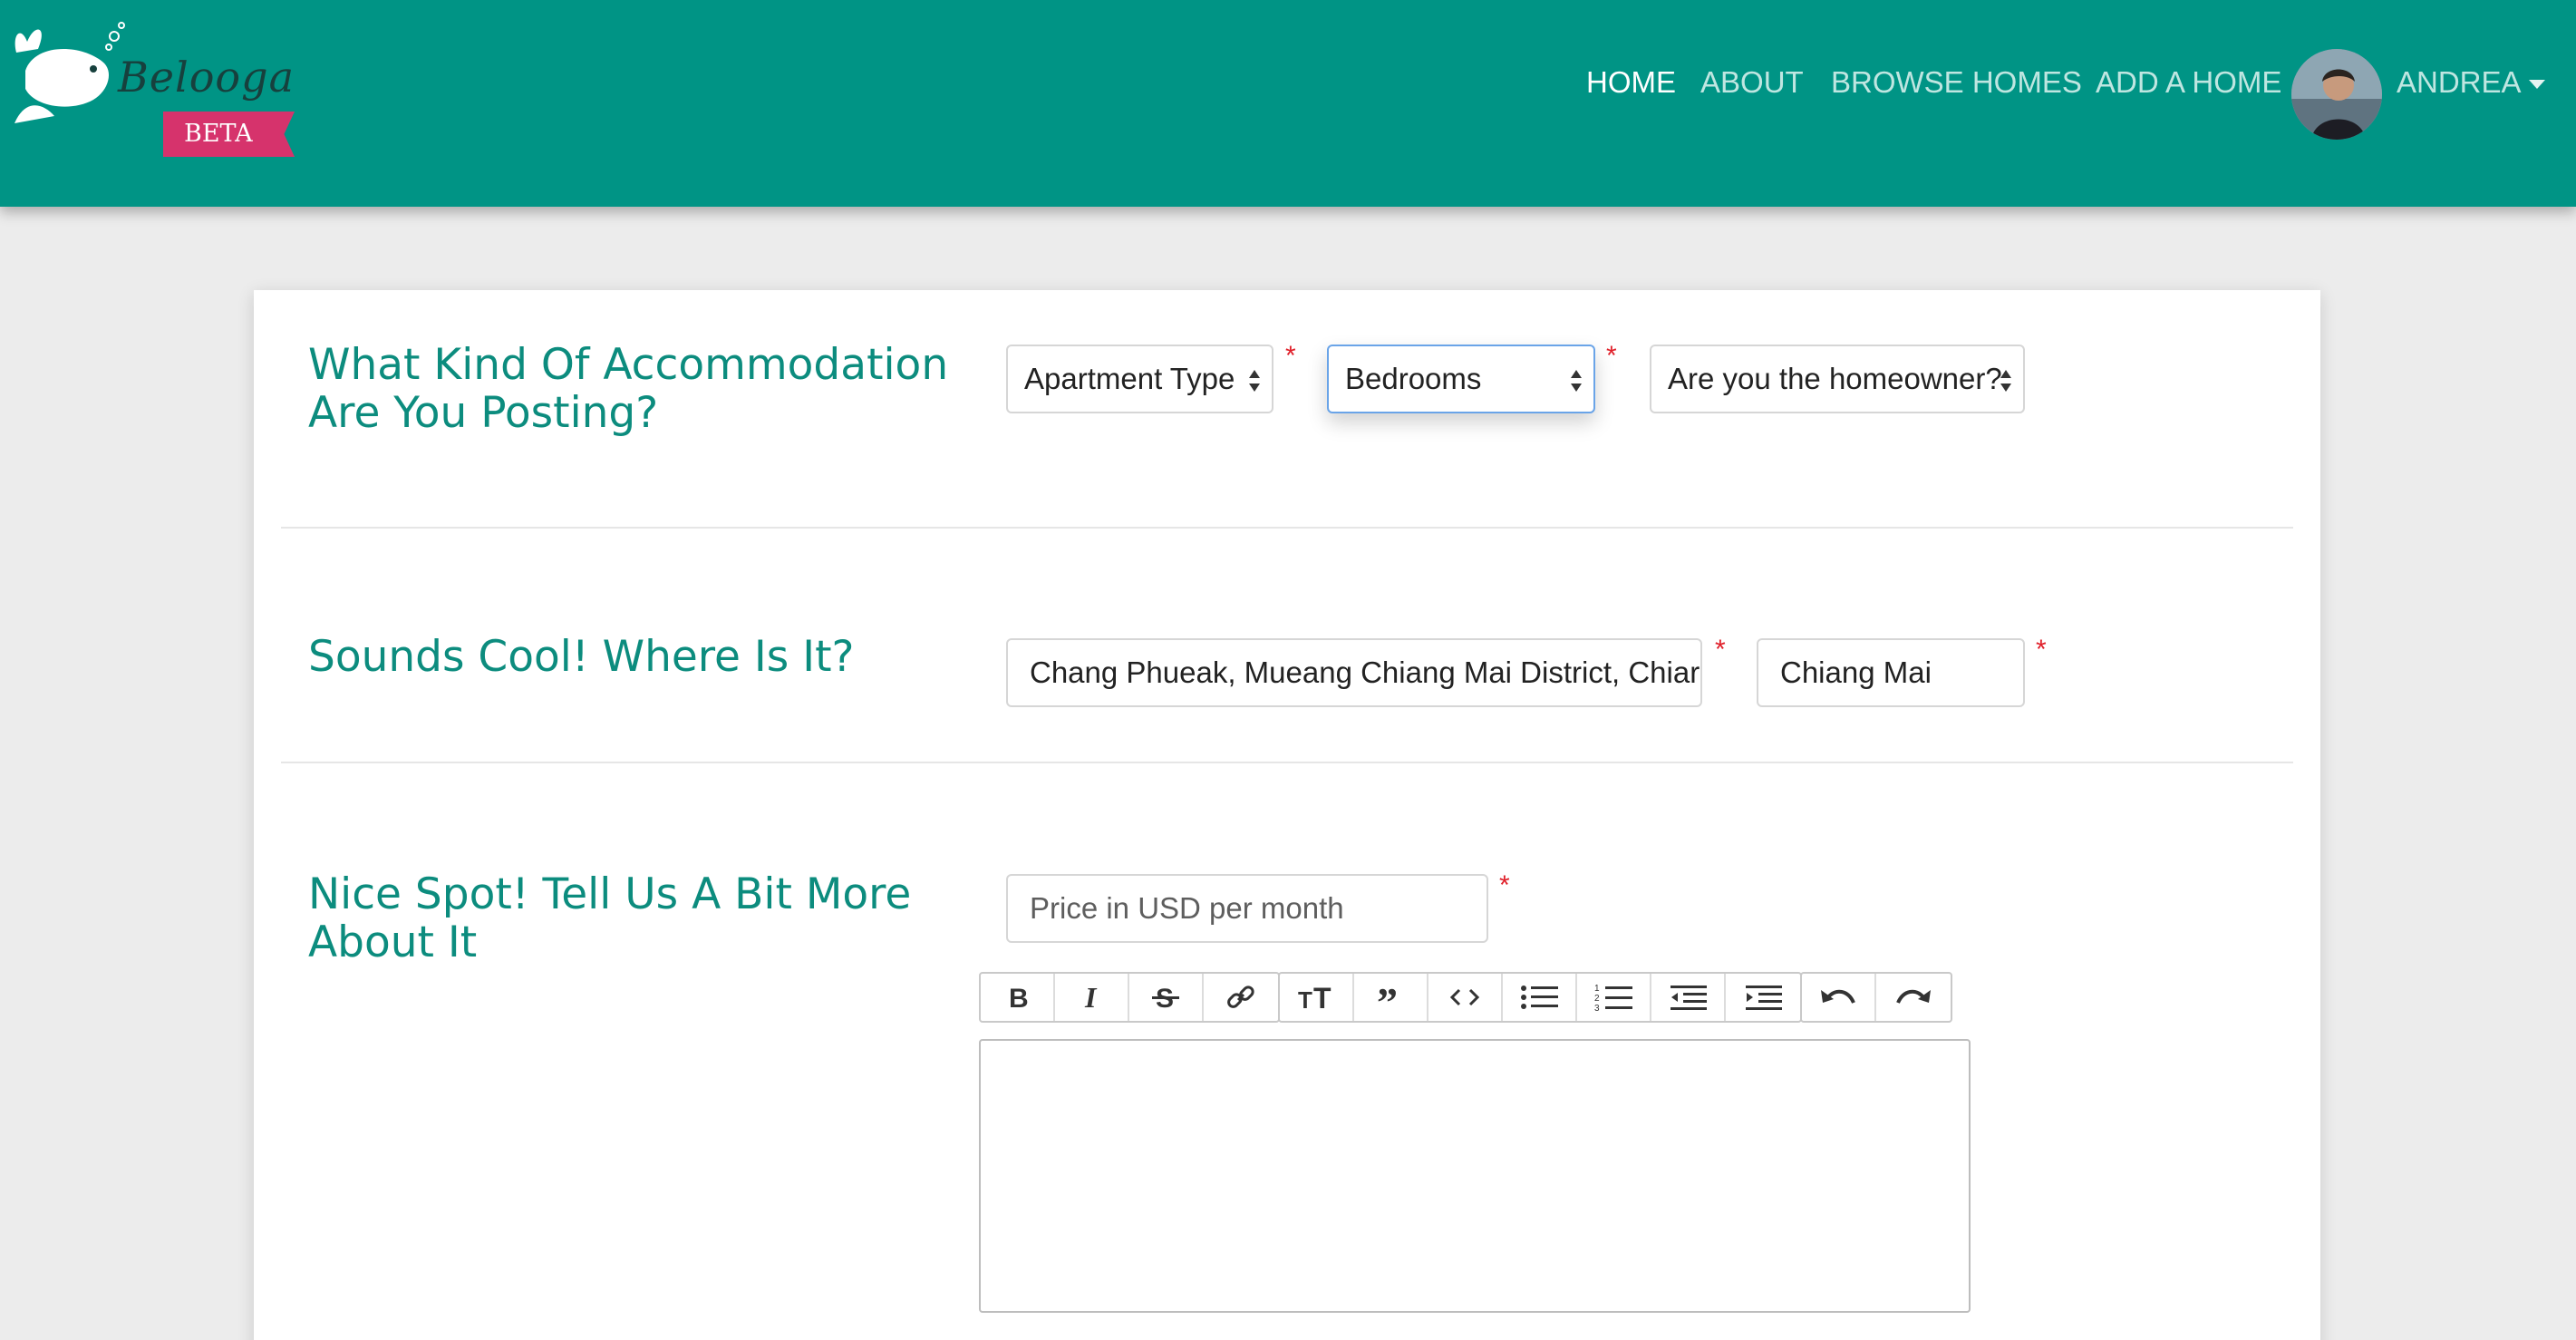  I want to click on bedrooms-value: Bedrooms, so click(1413, 378).